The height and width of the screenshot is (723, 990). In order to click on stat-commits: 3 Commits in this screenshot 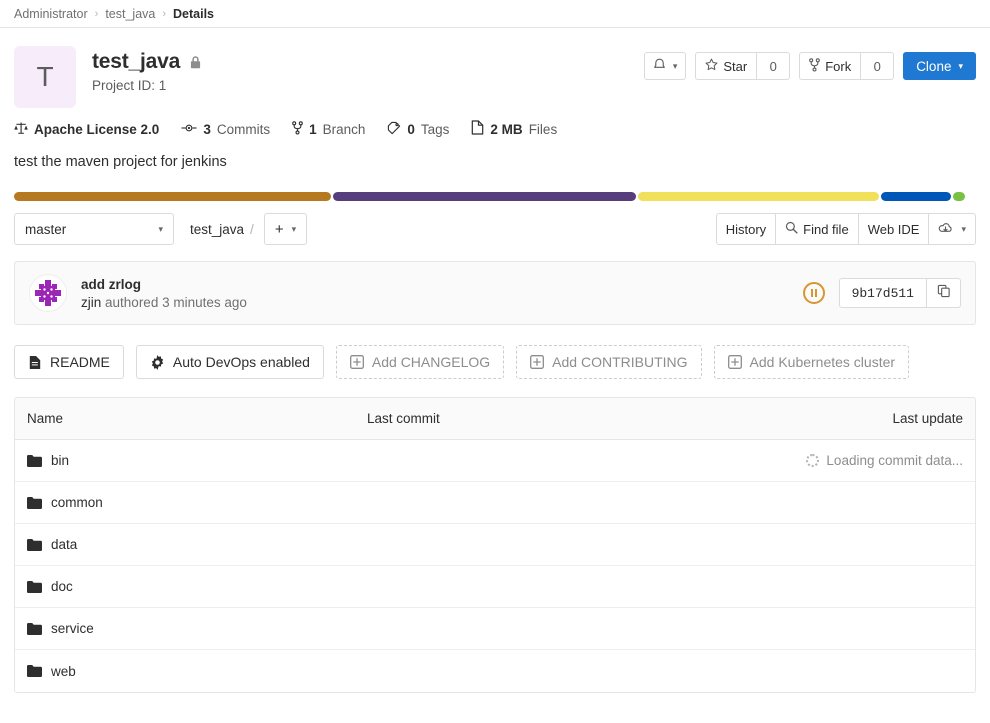, I will do `click(225, 129)`.